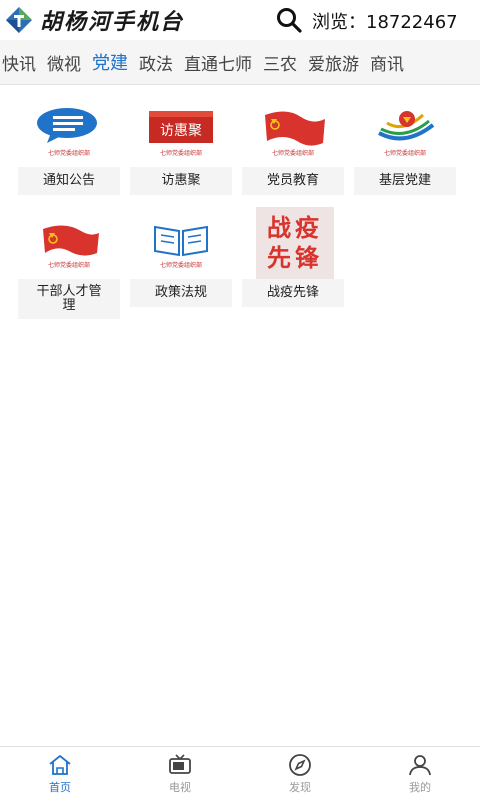 The width and height of the screenshot is (480, 801). Describe the element at coordinates (60, 787) in the screenshot. I see `nav-label: 首页` at that location.